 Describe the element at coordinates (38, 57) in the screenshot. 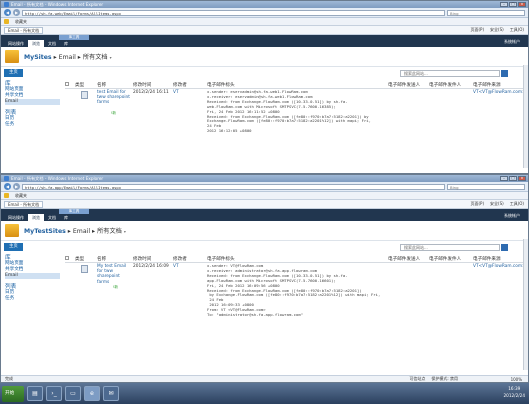

I see `breadcrumb-site: MySites` at that location.